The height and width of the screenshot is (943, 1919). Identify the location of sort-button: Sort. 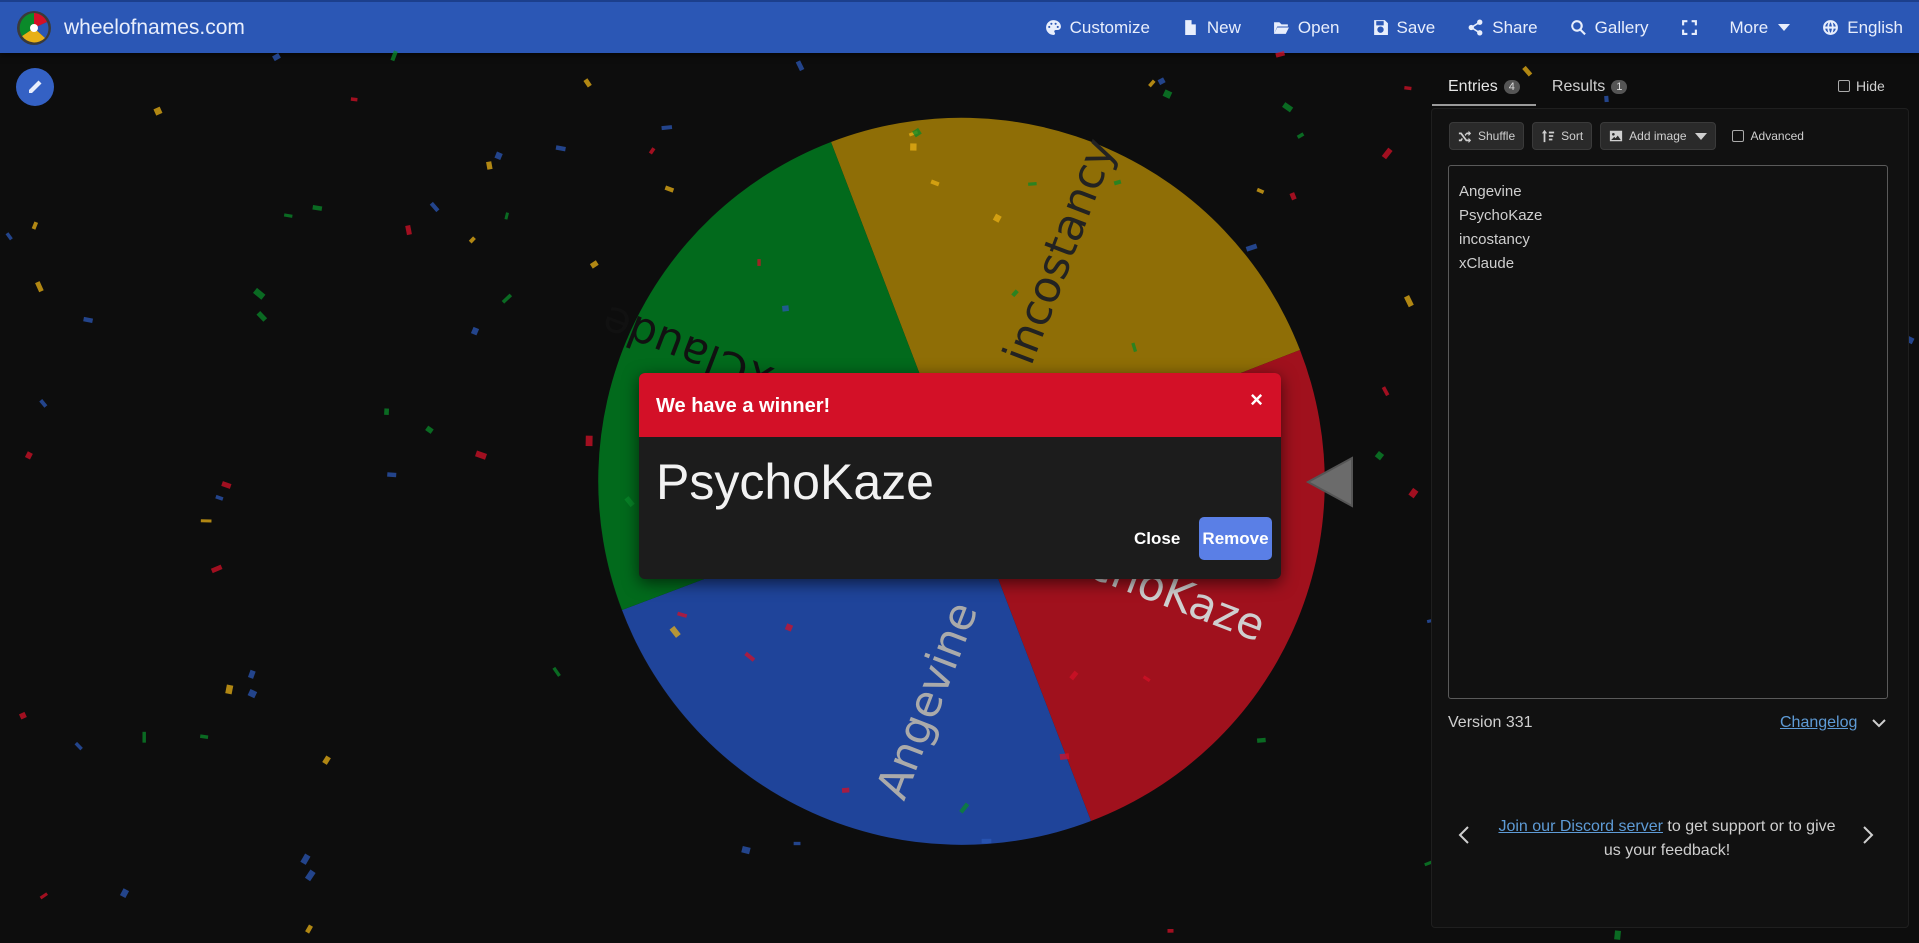
(1562, 136).